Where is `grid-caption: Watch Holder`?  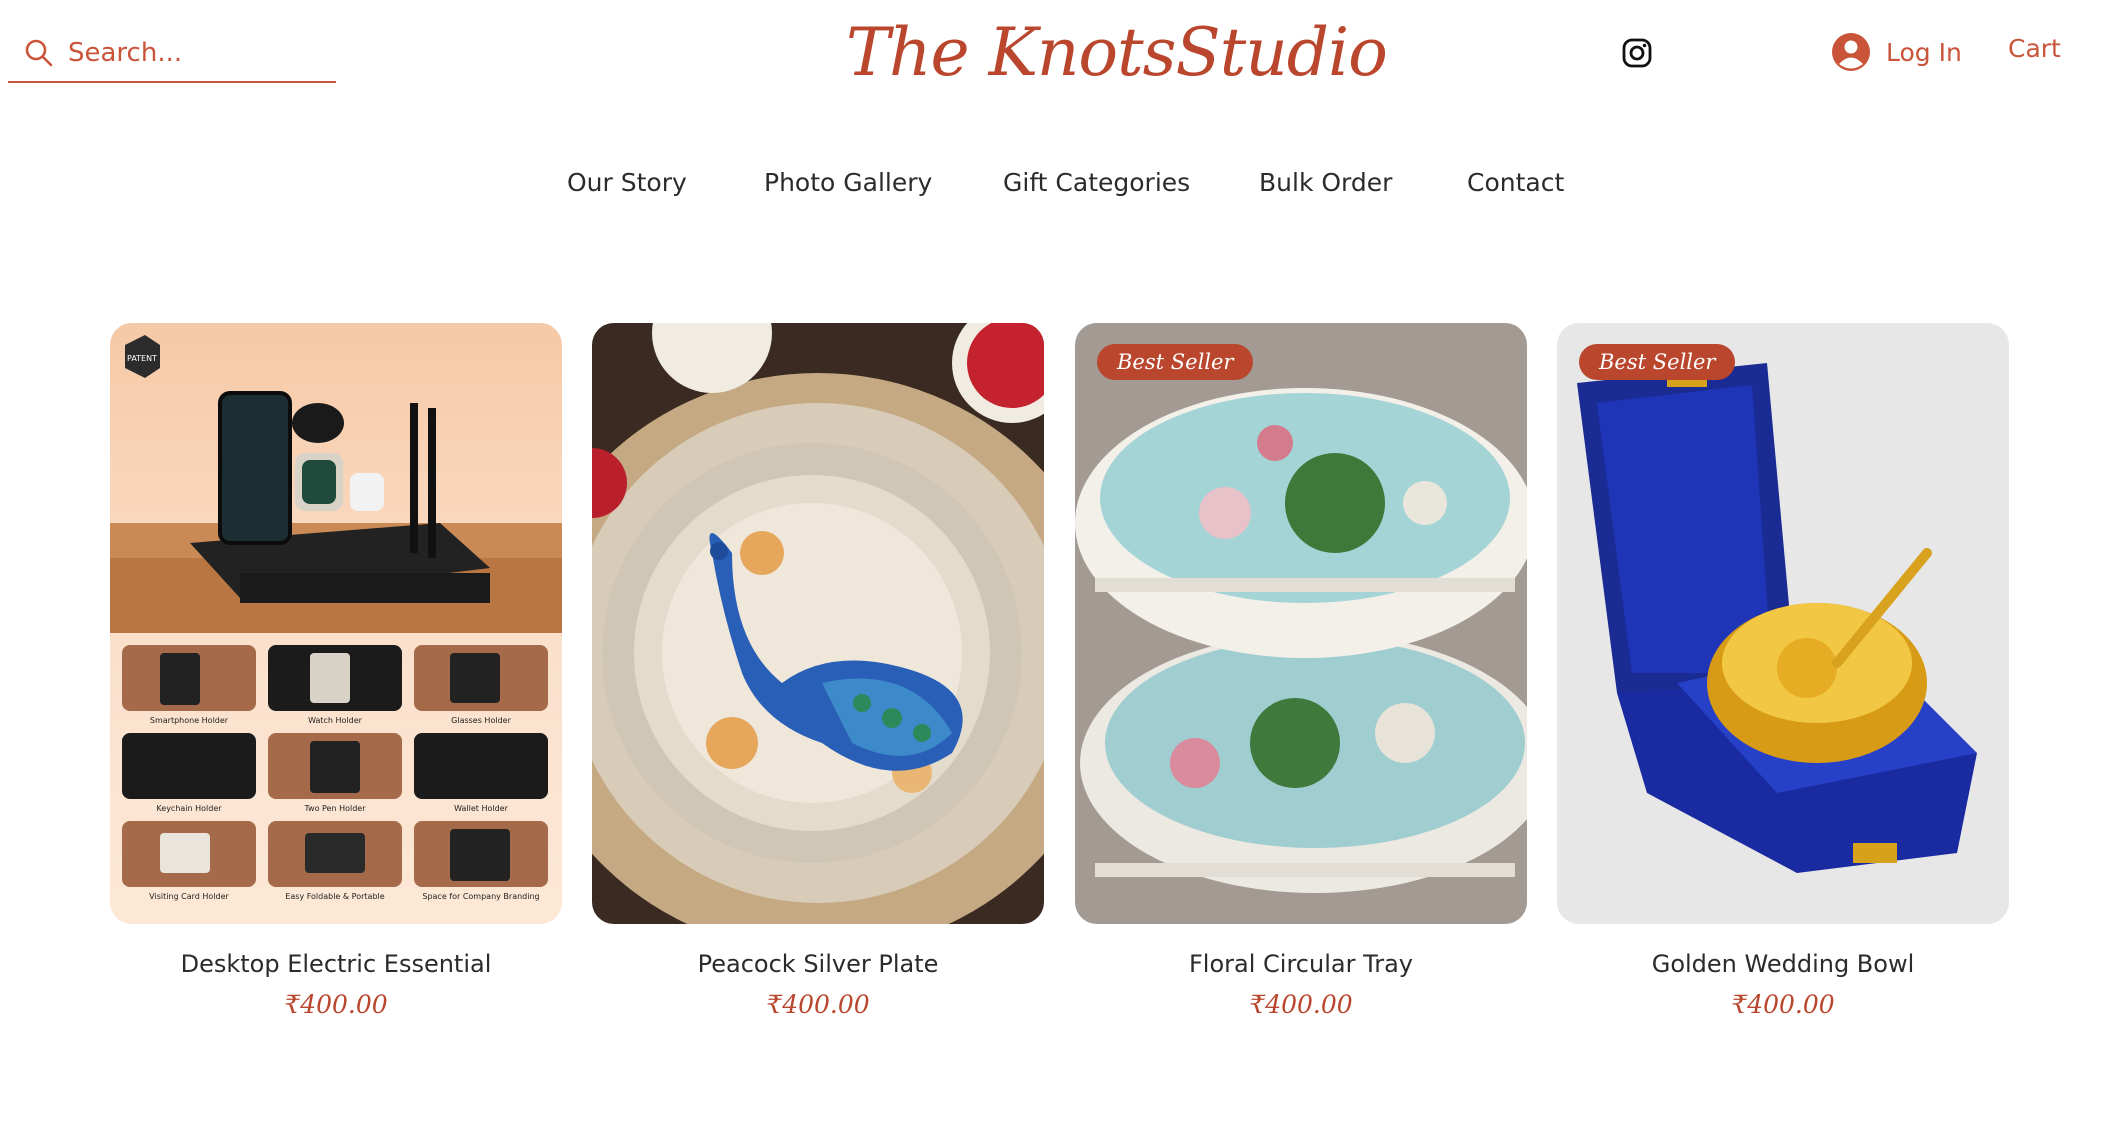
grid-caption: Watch Holder is located at coordinates (335, 720).